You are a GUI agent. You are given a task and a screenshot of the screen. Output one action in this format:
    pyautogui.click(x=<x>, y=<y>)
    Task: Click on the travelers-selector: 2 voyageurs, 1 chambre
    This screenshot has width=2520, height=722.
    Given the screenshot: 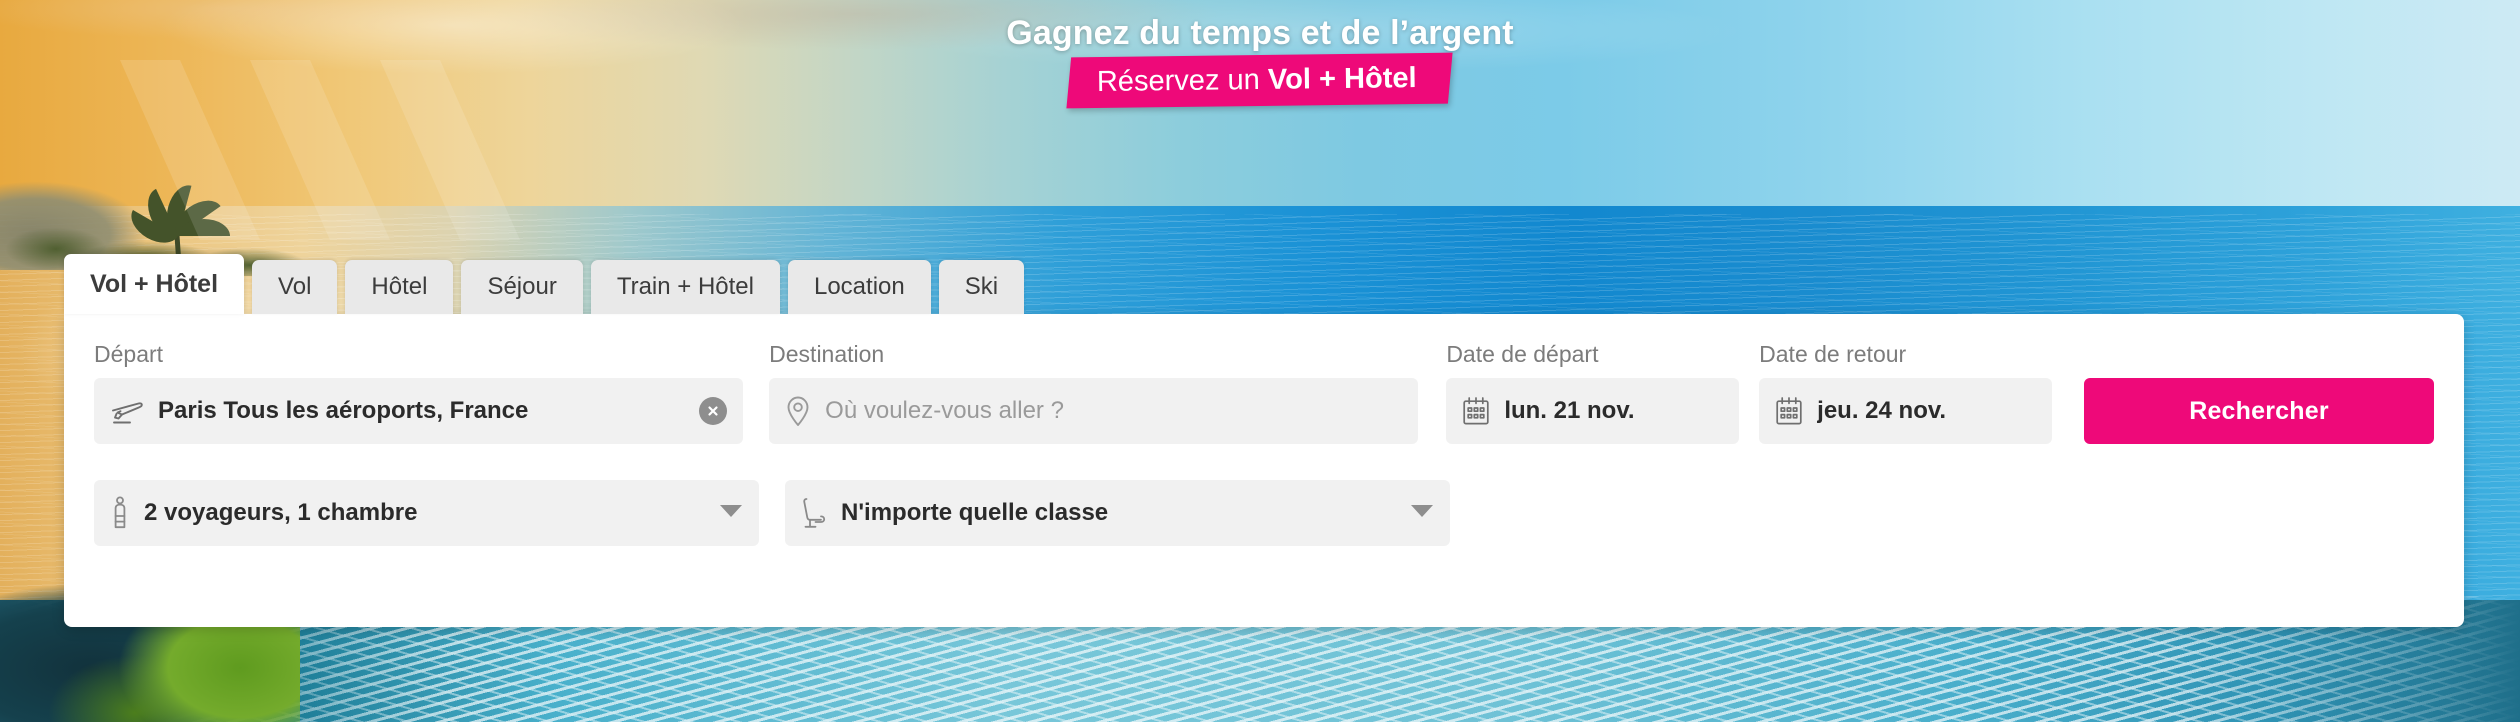 What is the action you would take?
    pyautogui.click(x=426, y=513)
    